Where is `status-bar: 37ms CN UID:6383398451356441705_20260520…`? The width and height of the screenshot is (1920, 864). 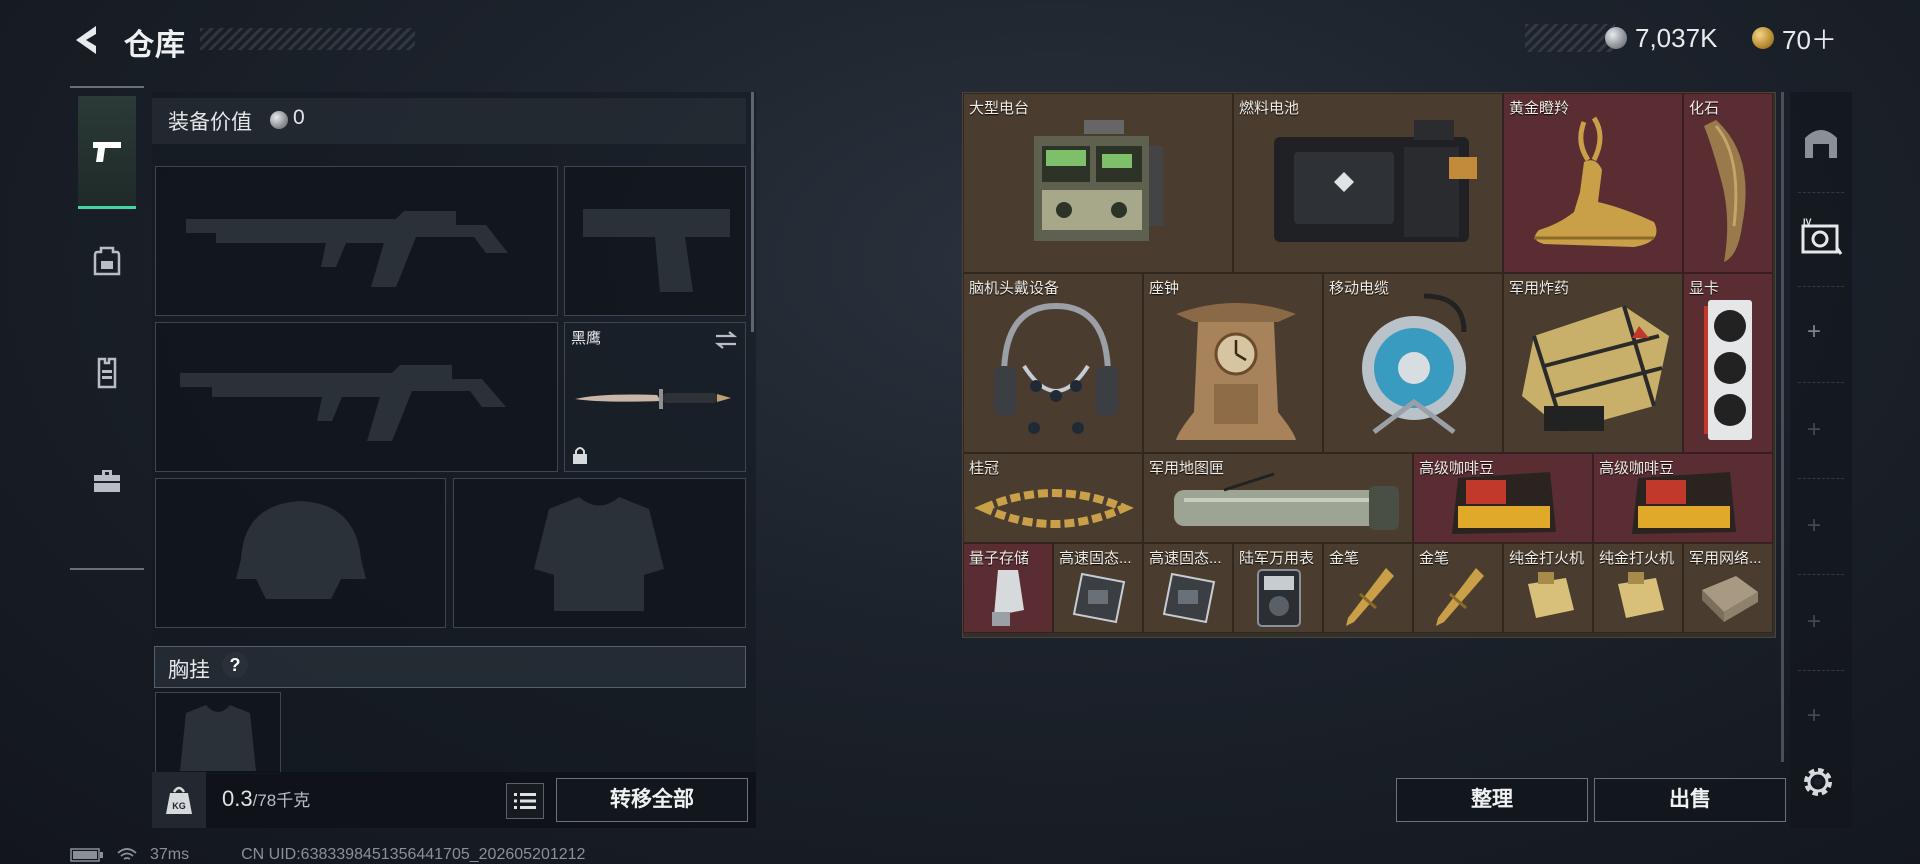
status-bar: 37ms CN UID:6383398451356441705_20260520… is located at coordinates (327, 855).